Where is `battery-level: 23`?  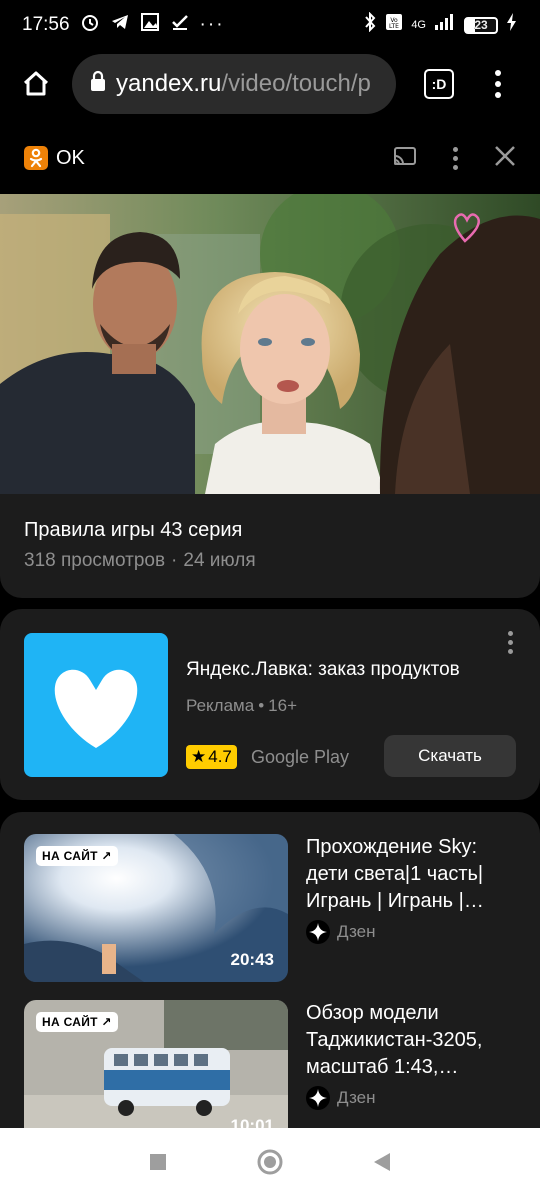
battery-level: 23 is located at coordinates (481, 25).